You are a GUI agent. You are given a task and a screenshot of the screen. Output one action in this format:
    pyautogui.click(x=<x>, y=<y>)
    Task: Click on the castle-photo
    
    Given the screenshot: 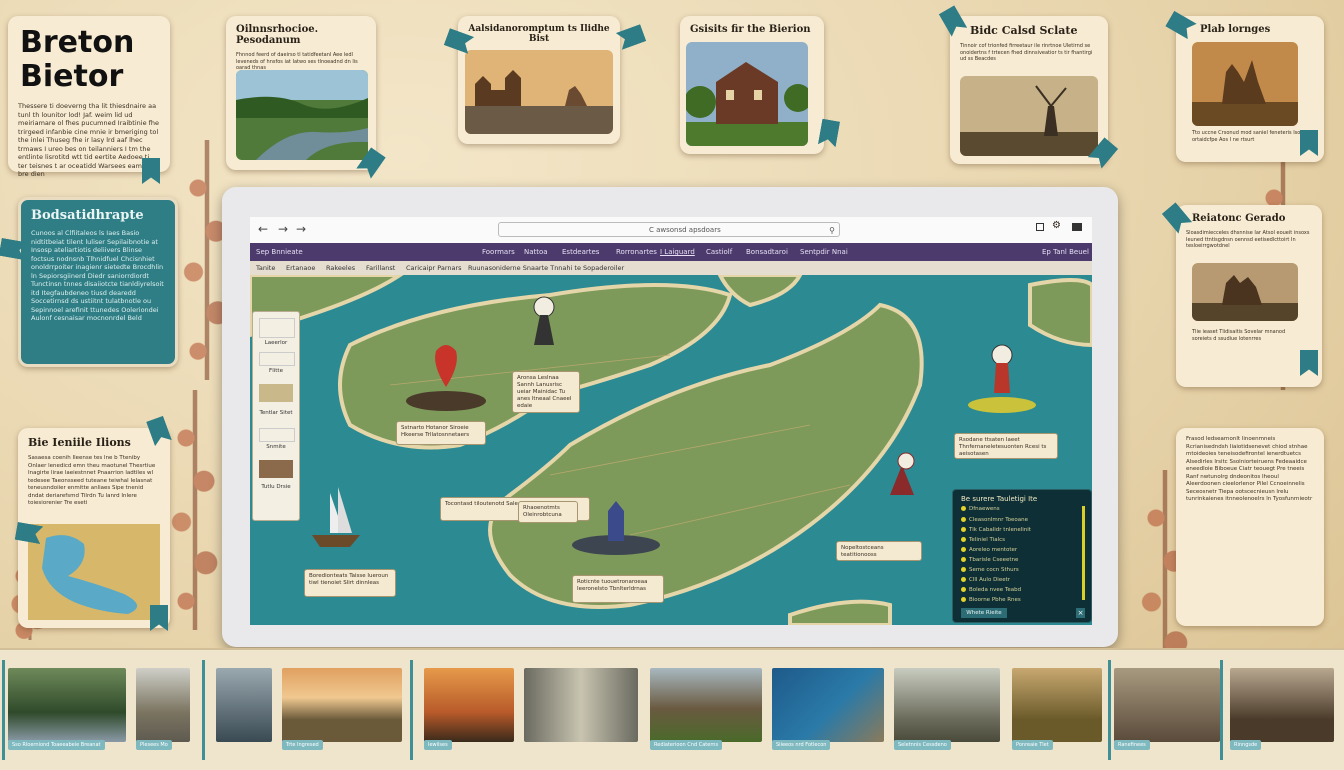 What is the action you would take?
    pyautogui.click(x=539, y=92)
    